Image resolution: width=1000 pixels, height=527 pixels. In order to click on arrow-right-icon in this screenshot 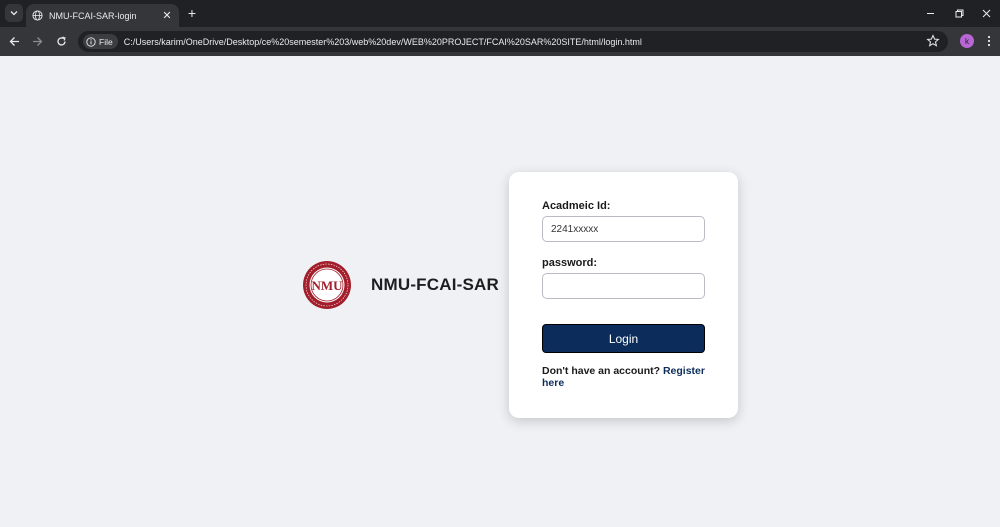, I will do `click(37, 41)`.